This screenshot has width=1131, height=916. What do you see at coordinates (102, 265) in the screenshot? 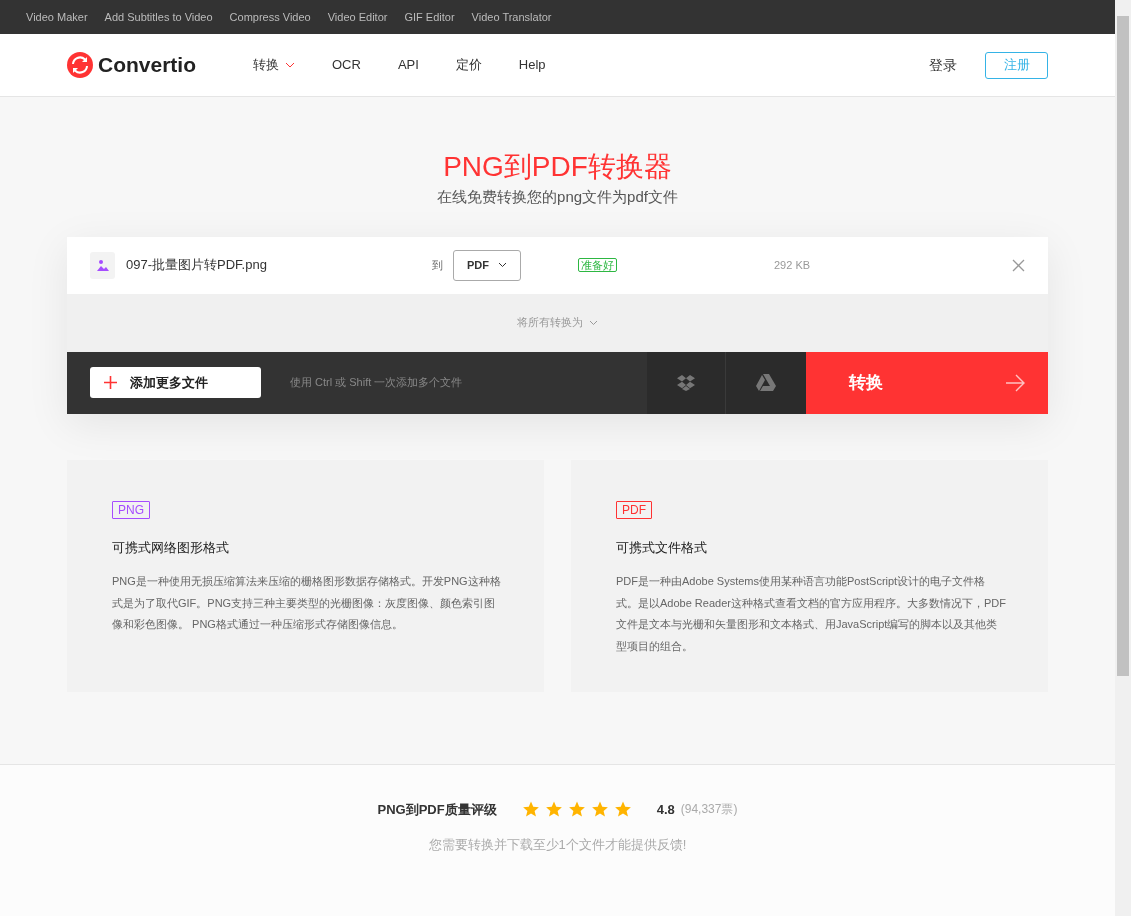
I see `image-file-icon` at bounding box center [102, 265].